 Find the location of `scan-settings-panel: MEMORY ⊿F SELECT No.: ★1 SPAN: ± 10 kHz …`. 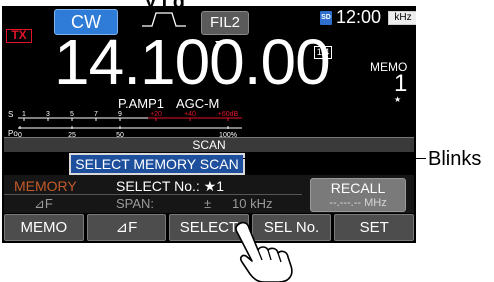

scan-settings-panel: MEMORY ⊿F SELECT No.: ★1 SPAN: ± 10 kHz … is located at coordinates (209, 194).